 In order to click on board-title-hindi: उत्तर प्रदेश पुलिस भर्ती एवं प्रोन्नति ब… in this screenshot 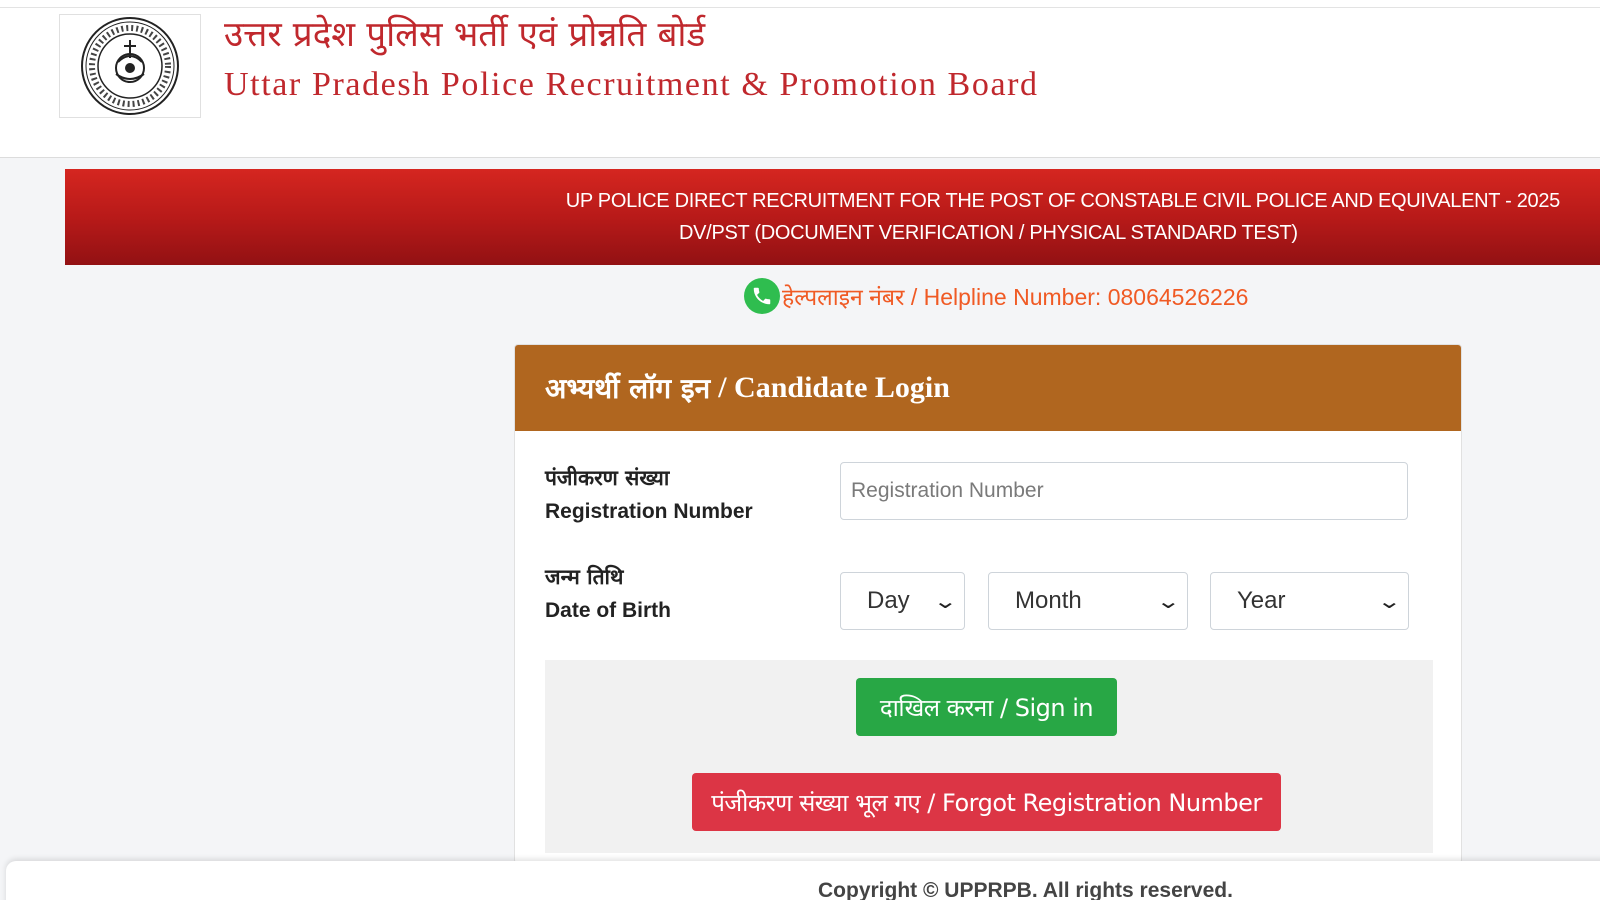, I will do `click(465, 35)`.